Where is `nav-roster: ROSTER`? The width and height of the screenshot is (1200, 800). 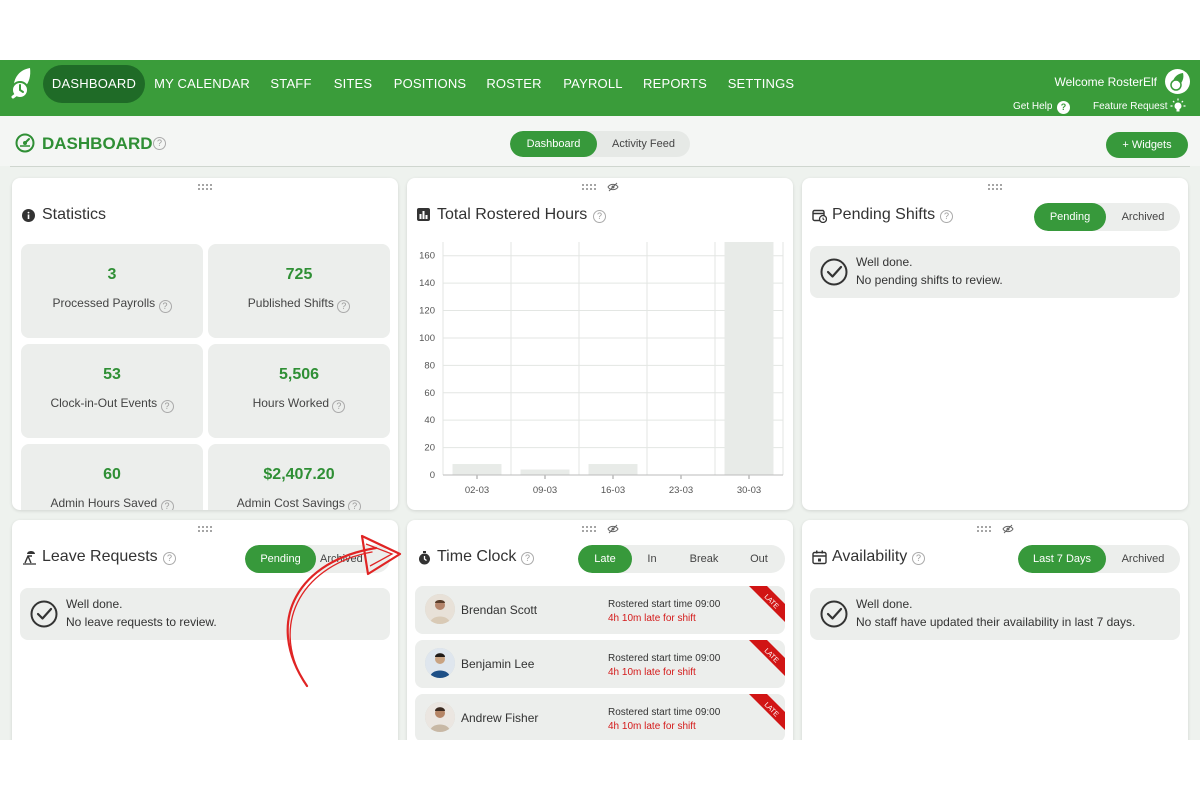
nav-roster: ROSTER is located at coordinates (514, 84).